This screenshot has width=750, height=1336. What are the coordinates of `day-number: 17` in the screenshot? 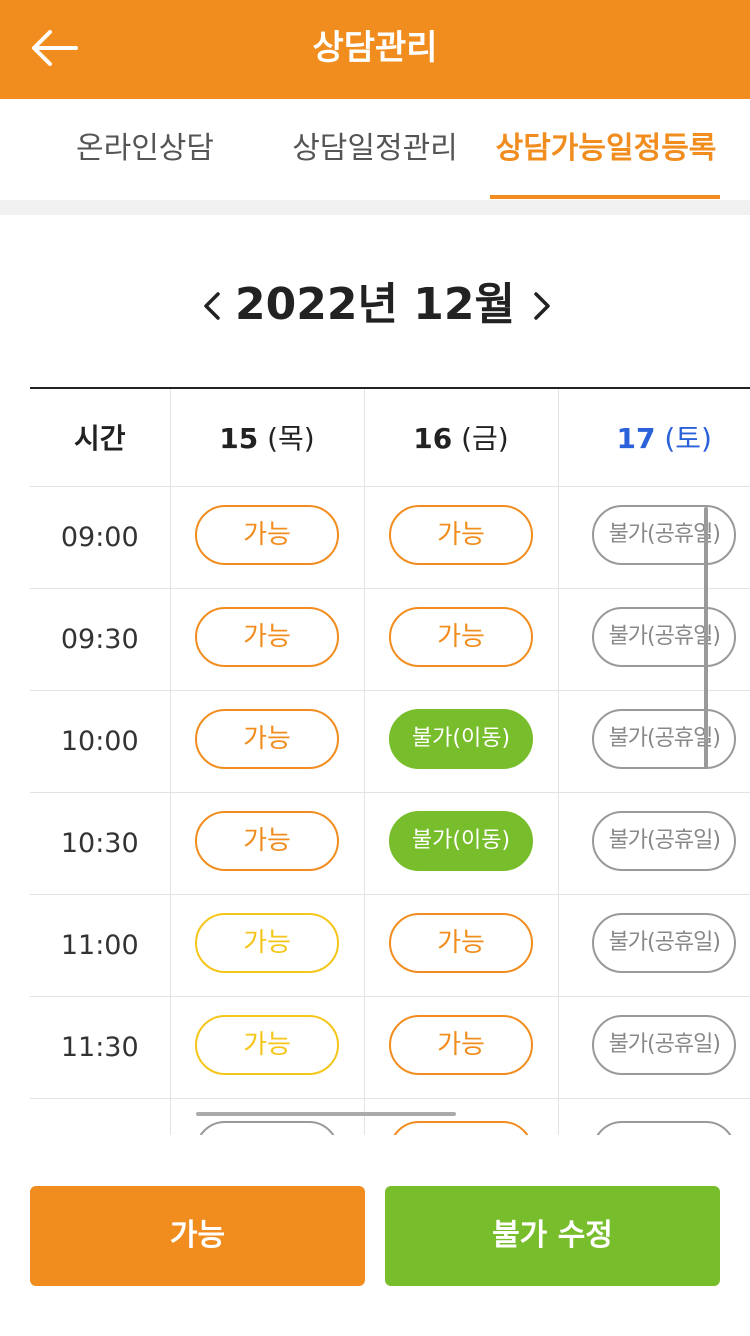 It's located at (636, 439).